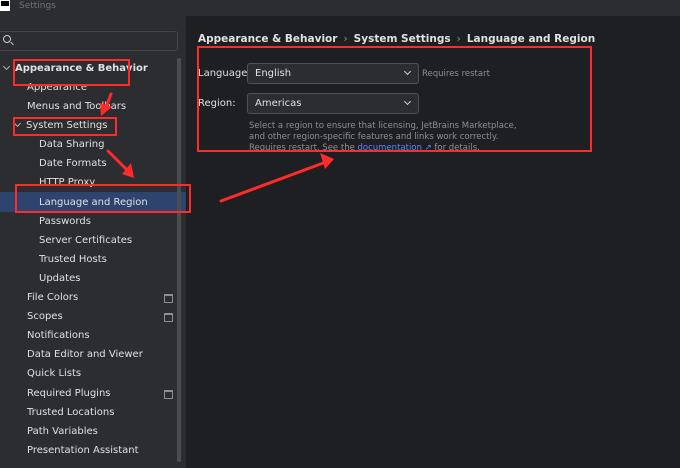  What do you see at coordinates (54, 373) in the screenshot?
I see `tree-item-quick-lists: Quick Lists` at bounding box center [54, 373].